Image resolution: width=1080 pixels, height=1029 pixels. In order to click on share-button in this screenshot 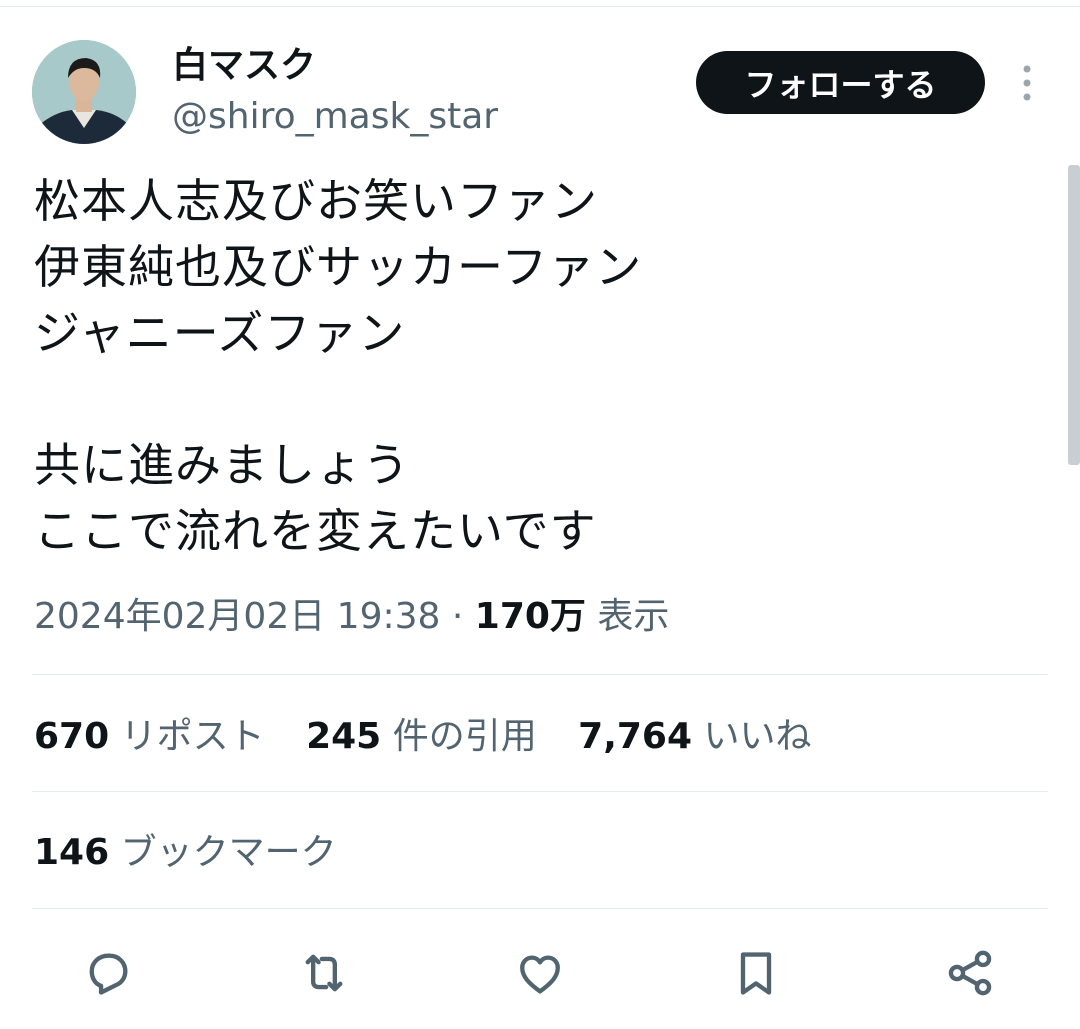, I will do `click(970, 973)`.